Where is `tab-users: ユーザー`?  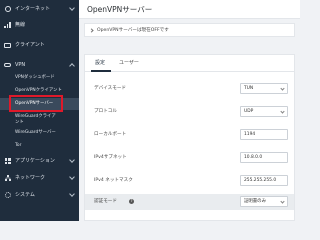
tab-users: ユーザー is located at coordinates (129, 63).